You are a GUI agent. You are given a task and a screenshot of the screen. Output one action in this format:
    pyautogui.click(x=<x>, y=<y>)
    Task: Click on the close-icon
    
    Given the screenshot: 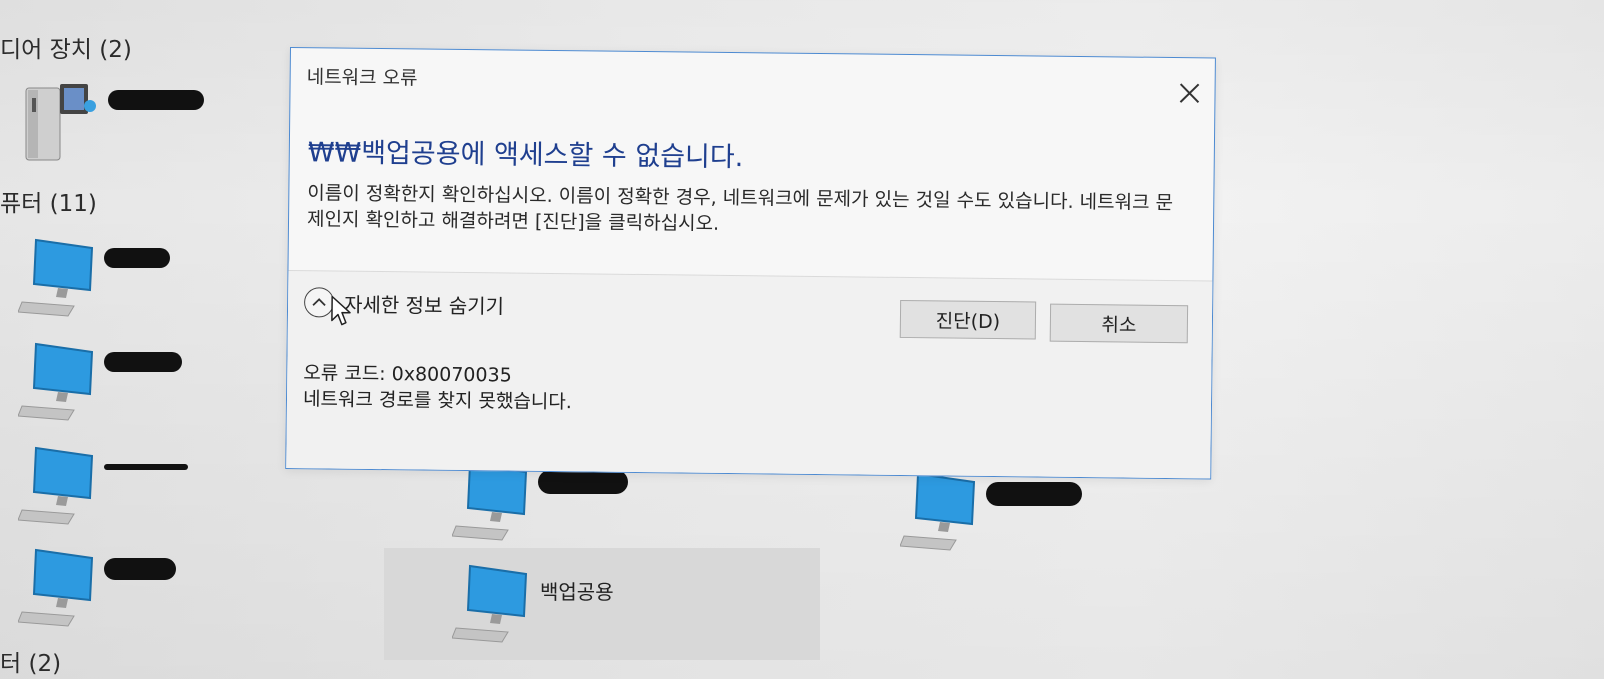 What is the action you would take?
    pyautogui.click(x=1189, y=93)
    